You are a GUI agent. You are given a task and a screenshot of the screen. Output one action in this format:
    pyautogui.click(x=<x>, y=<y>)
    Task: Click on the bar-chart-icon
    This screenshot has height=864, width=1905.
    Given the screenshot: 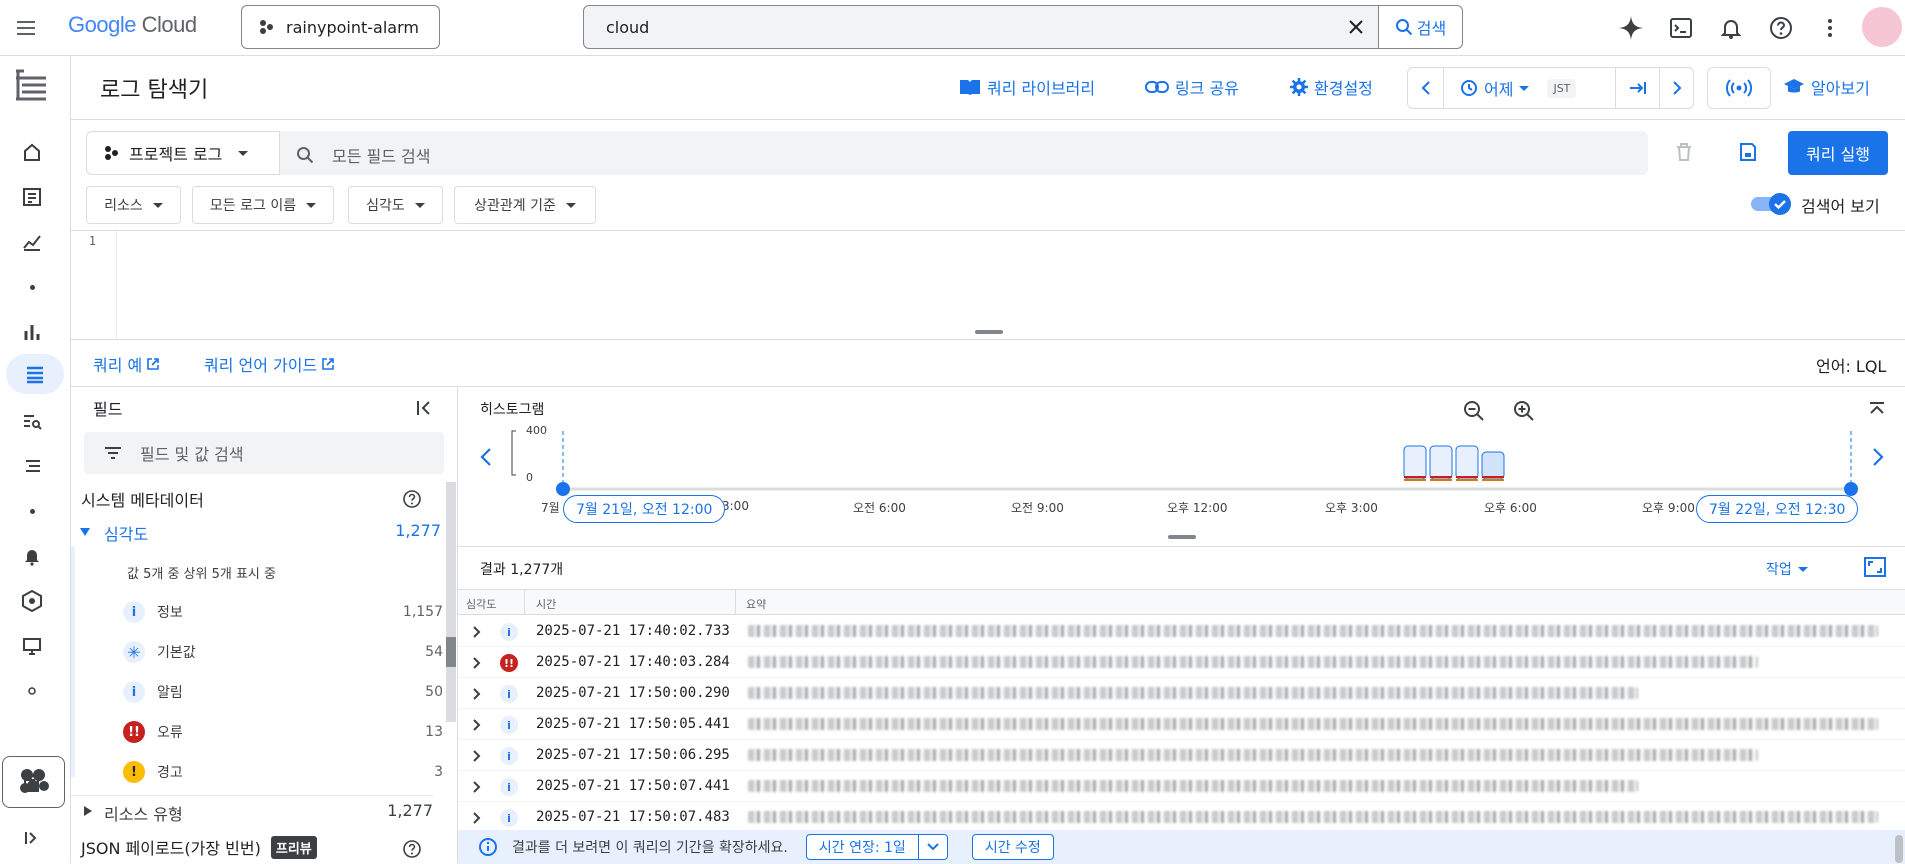 What is the action you would take?
    pyautogui.click(x=32, y=332)
    